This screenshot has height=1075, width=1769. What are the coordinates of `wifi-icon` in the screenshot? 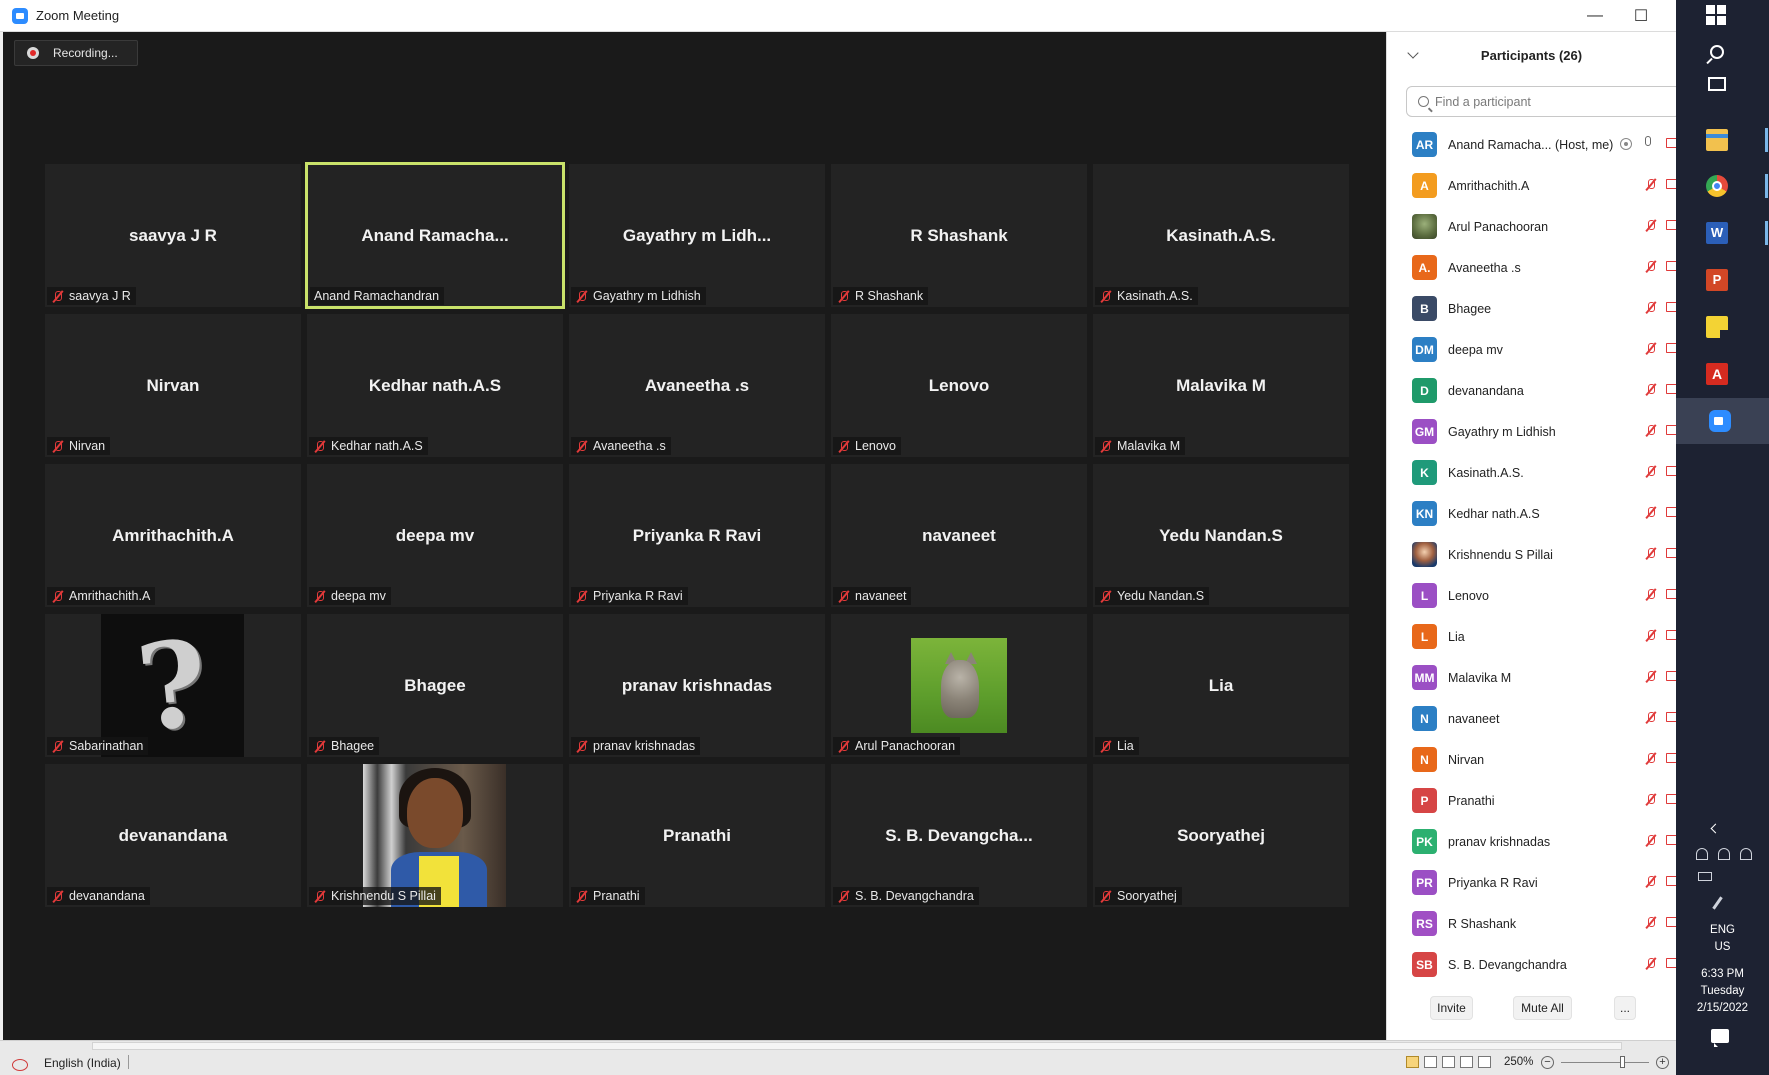 It's located at (1702, 854).